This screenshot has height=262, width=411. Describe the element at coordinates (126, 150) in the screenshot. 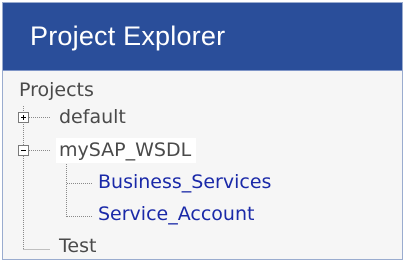

I see `tree-node-mysap-wsdl: mySAP_WSDL` at that location.